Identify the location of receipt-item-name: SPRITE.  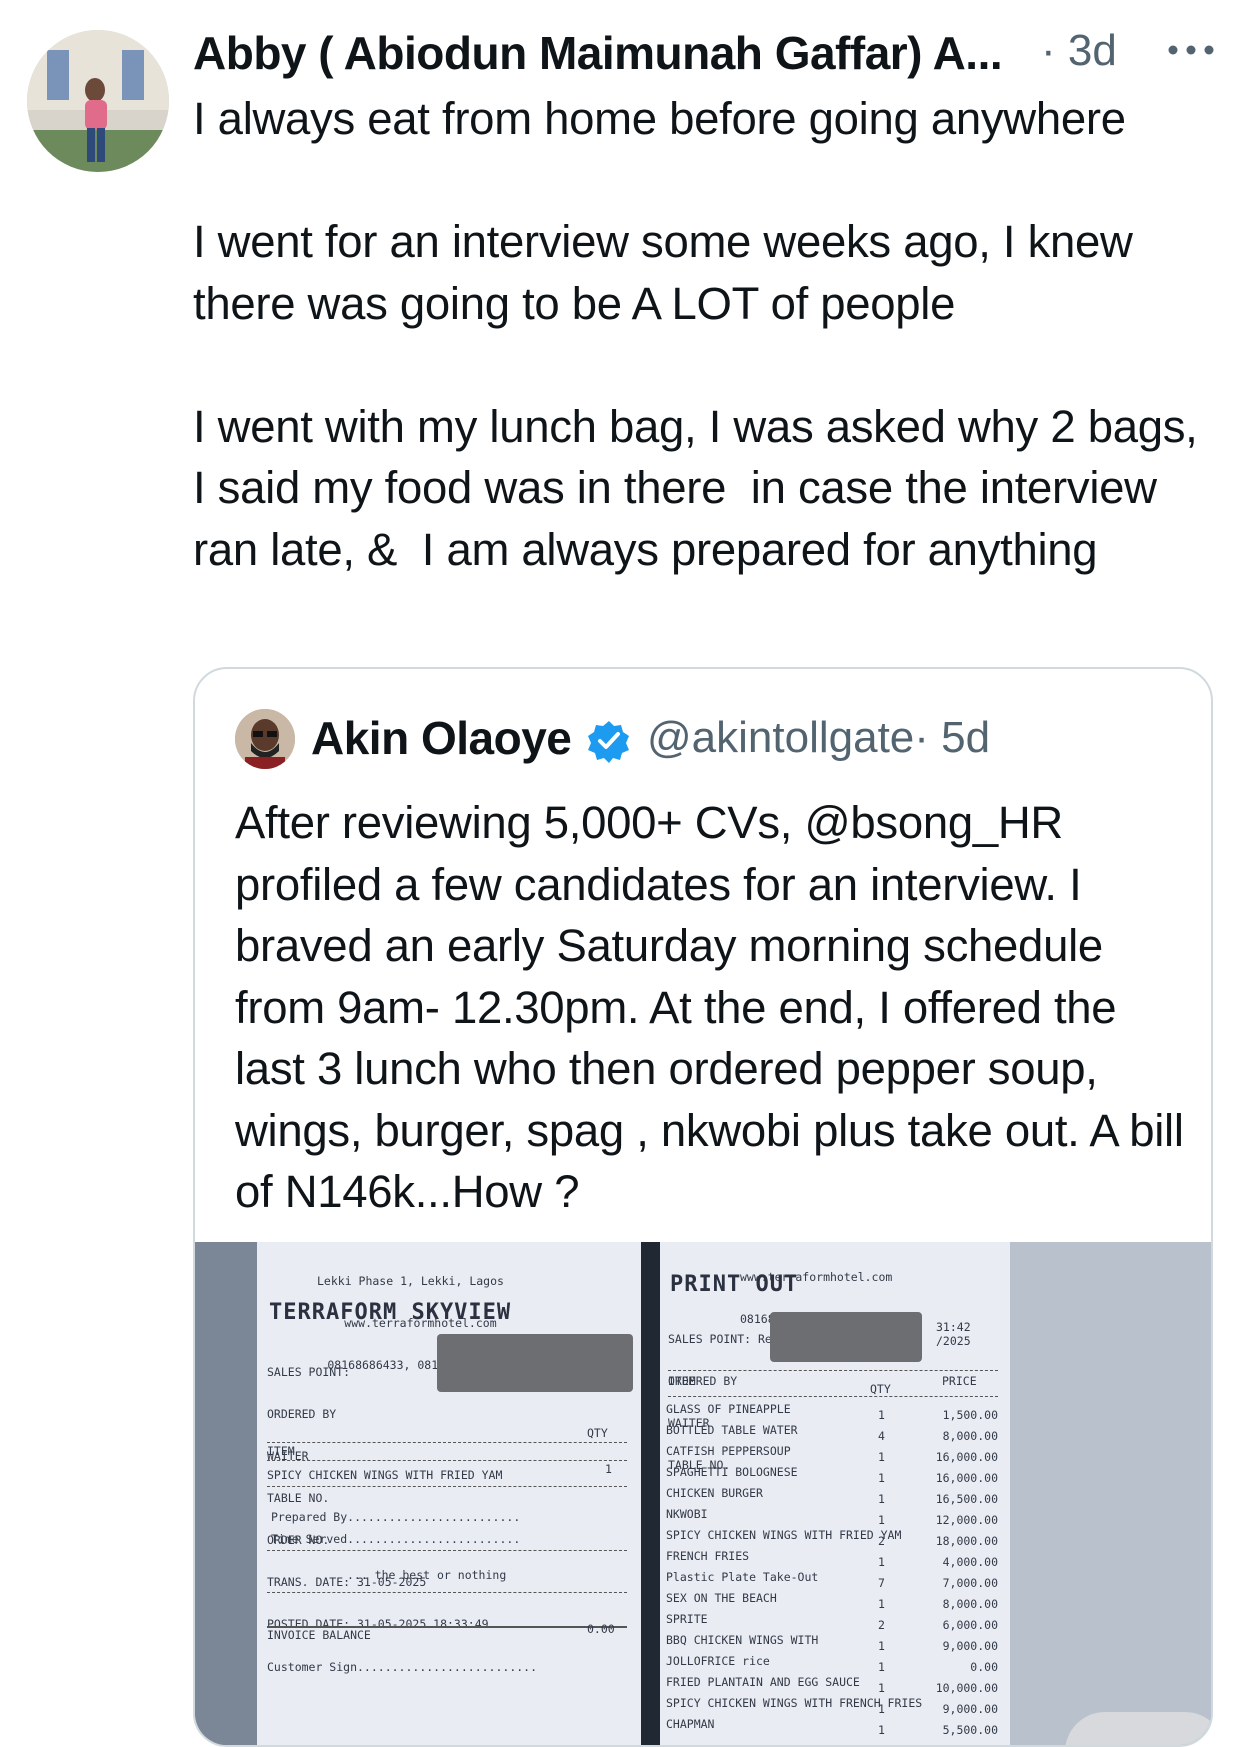
(687, 1619).